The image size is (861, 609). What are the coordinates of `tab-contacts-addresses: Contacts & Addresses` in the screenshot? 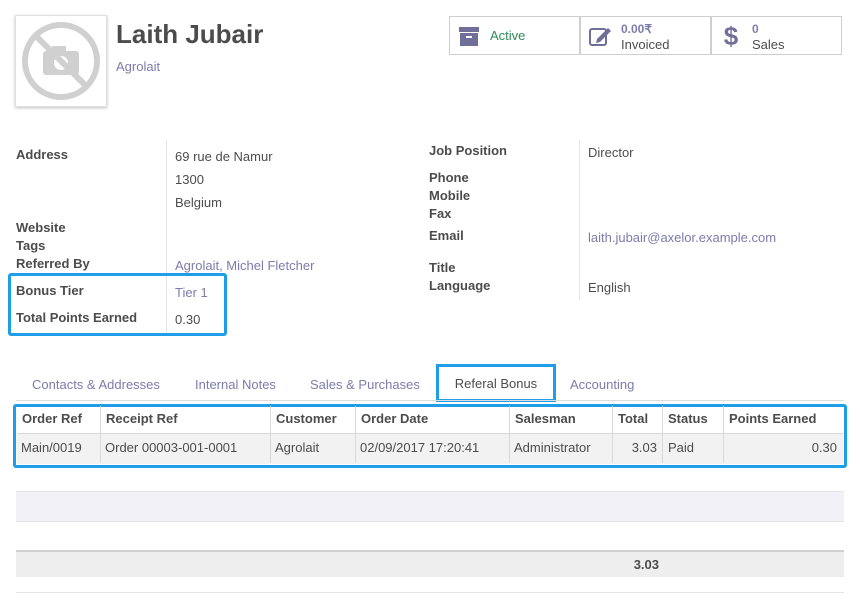 It's located at (96, 384).